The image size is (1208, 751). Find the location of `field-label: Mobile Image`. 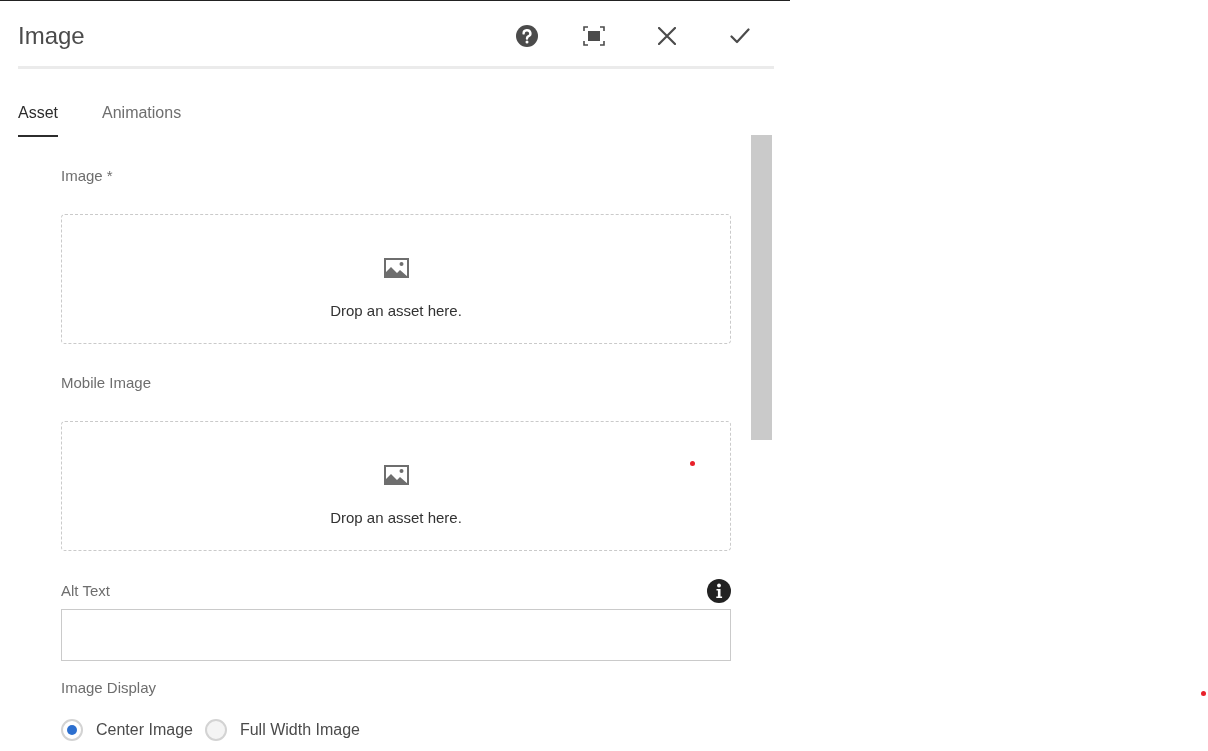

field-label: Mobile Image is located at coordinates (107, 383).